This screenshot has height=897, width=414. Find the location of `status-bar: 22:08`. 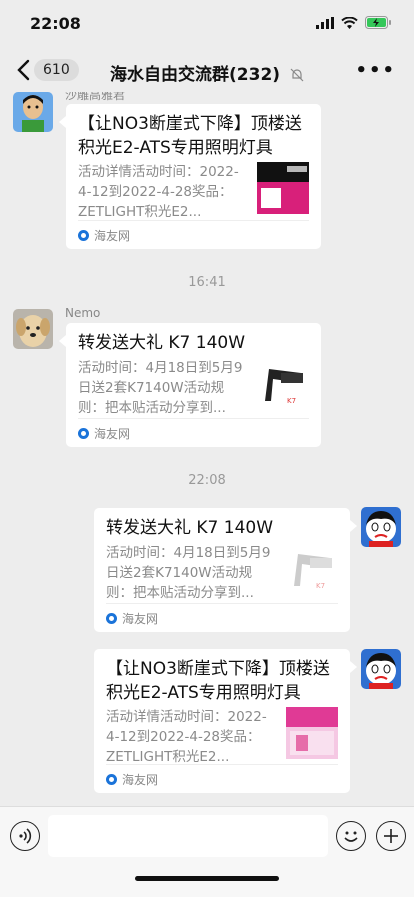

status-bar: 22:08 is located at coordinates (207, 24).